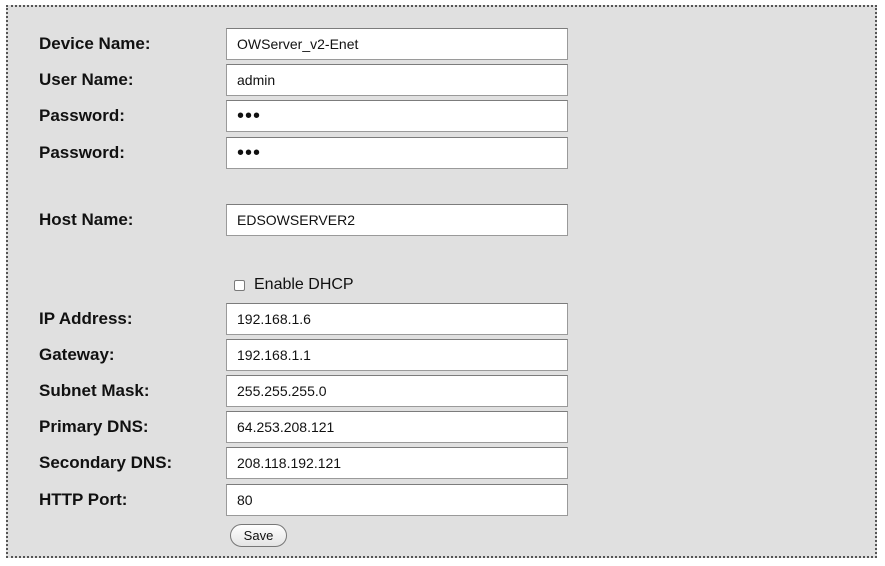 This screenshot has height=566, width=885. What do you see at coordinates (86, 219) in the screenshot?
I see `host-name-label: Host Name:` at bounding box center [86, 219].